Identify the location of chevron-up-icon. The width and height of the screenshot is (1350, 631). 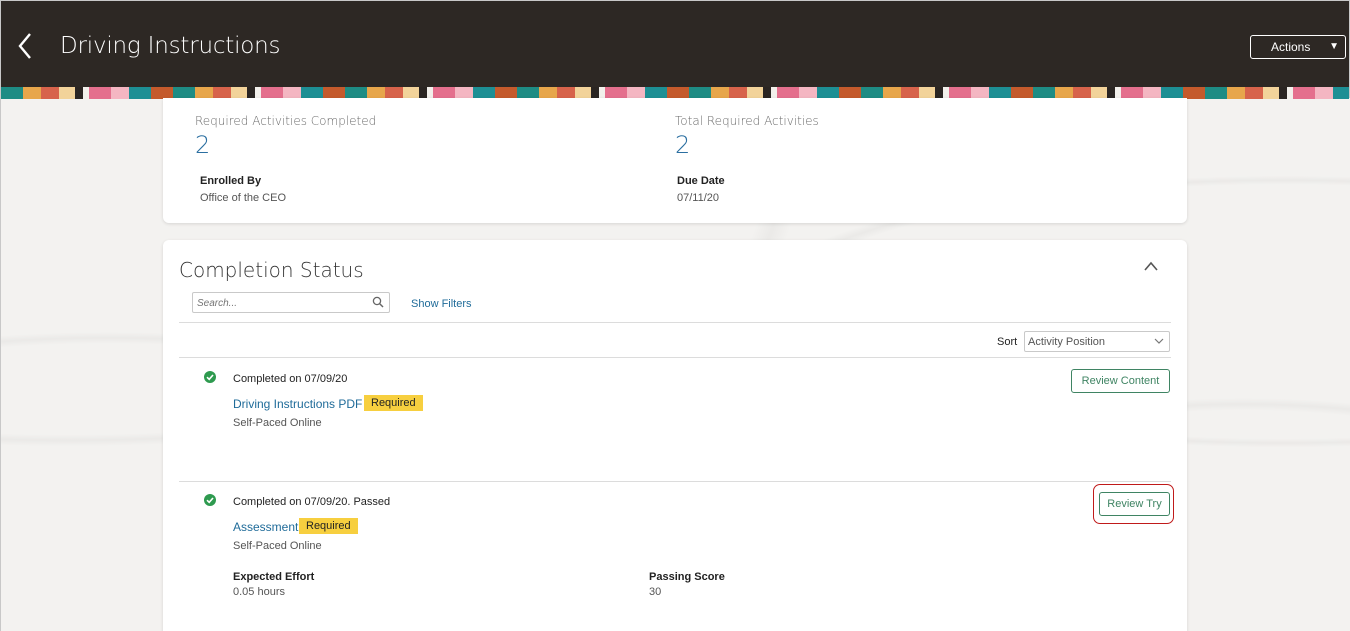
(1151, 266).